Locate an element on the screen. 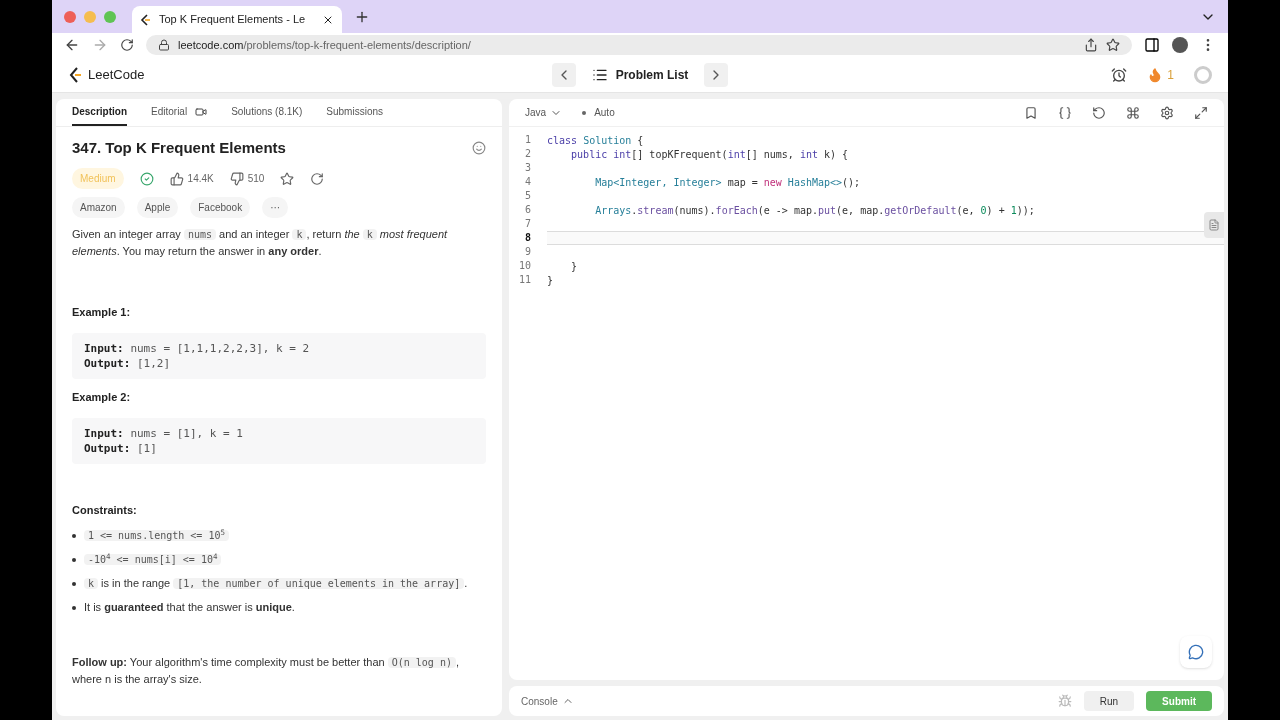 The width and height of the screenshot is (1280, 720). reload-icon is located at coordinates (127, 45).